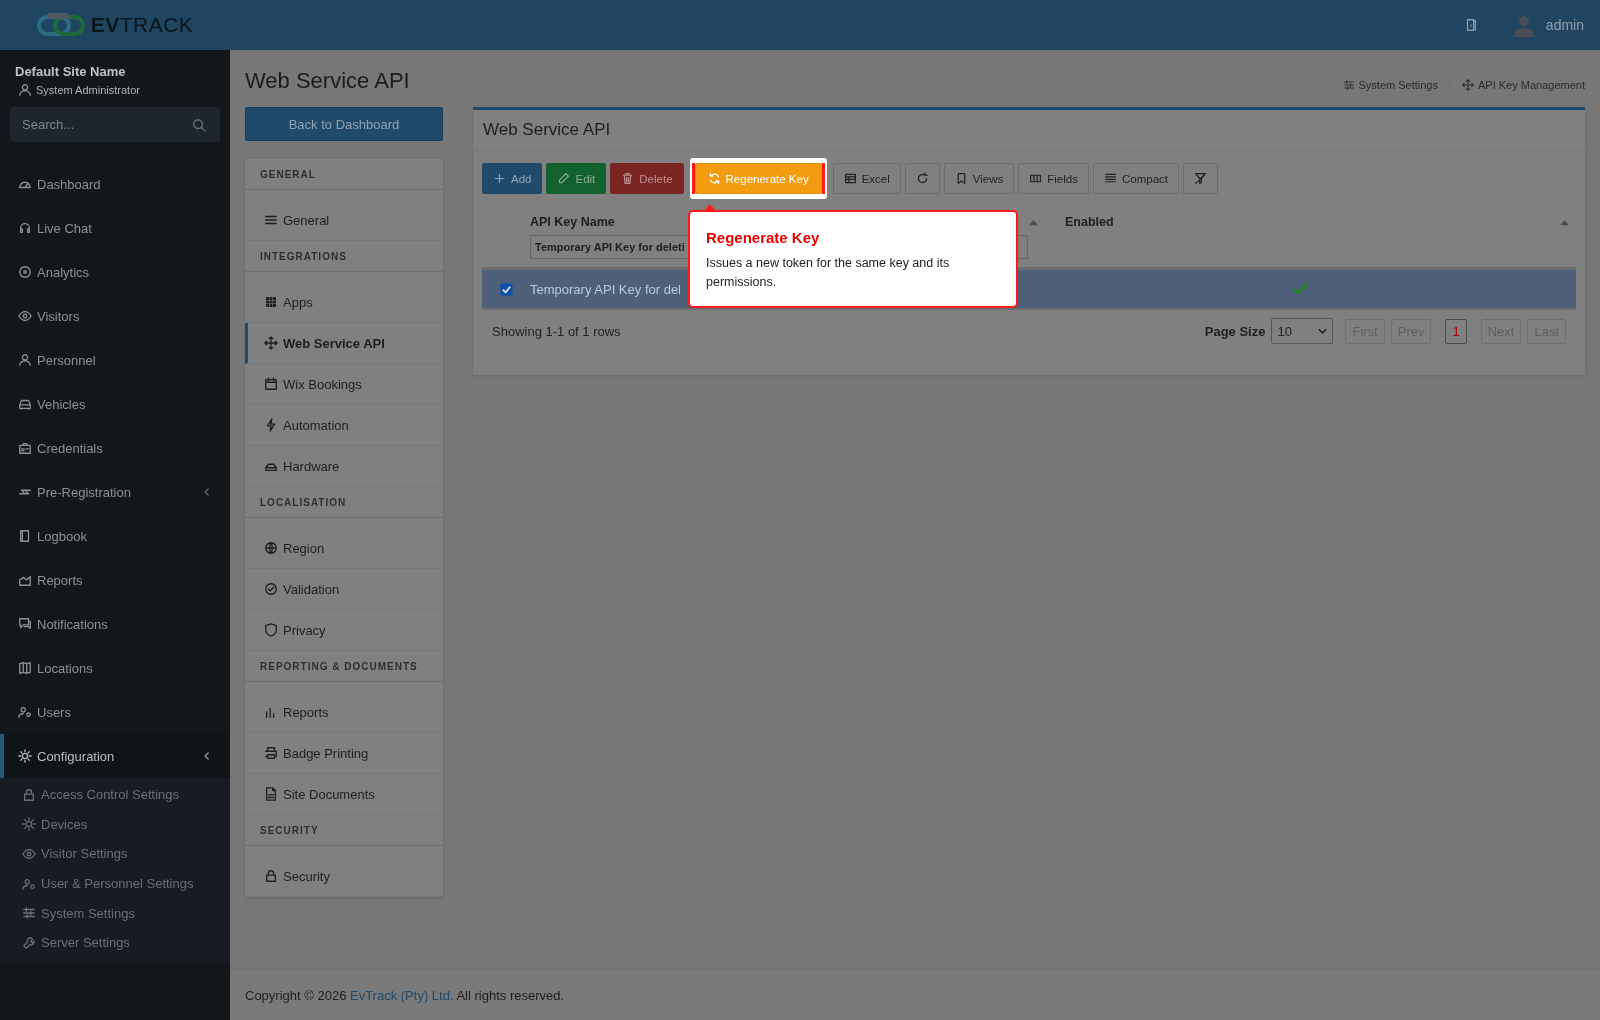  Describe the element at coordinates (1029, 130) in the screenshot. I see `card-title: Web Service API` at that location.